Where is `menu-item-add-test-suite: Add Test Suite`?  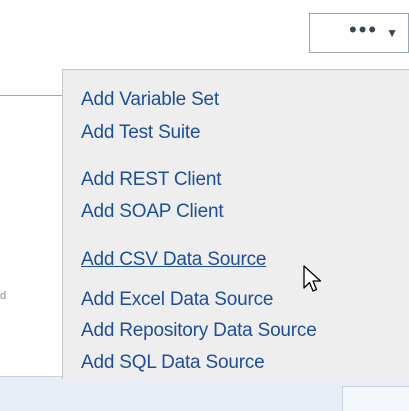
menu-item-add-test-suite: Add Test Suite is located at coordinates (141, 133).